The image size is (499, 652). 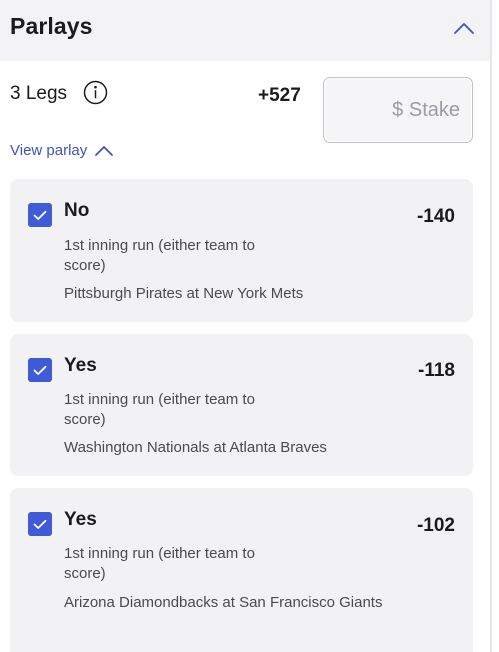 I want to click on view-parlay-link: View parlay, so click(x=62, y=150).